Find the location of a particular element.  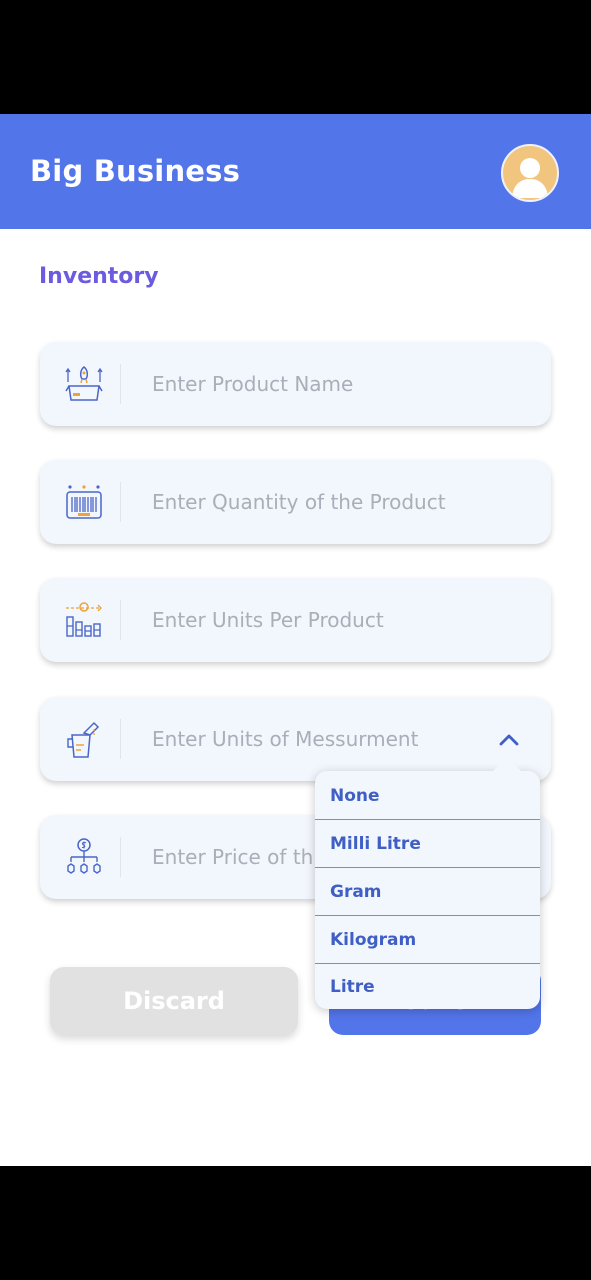

barcode-icon is located at coordinates (84, 502).